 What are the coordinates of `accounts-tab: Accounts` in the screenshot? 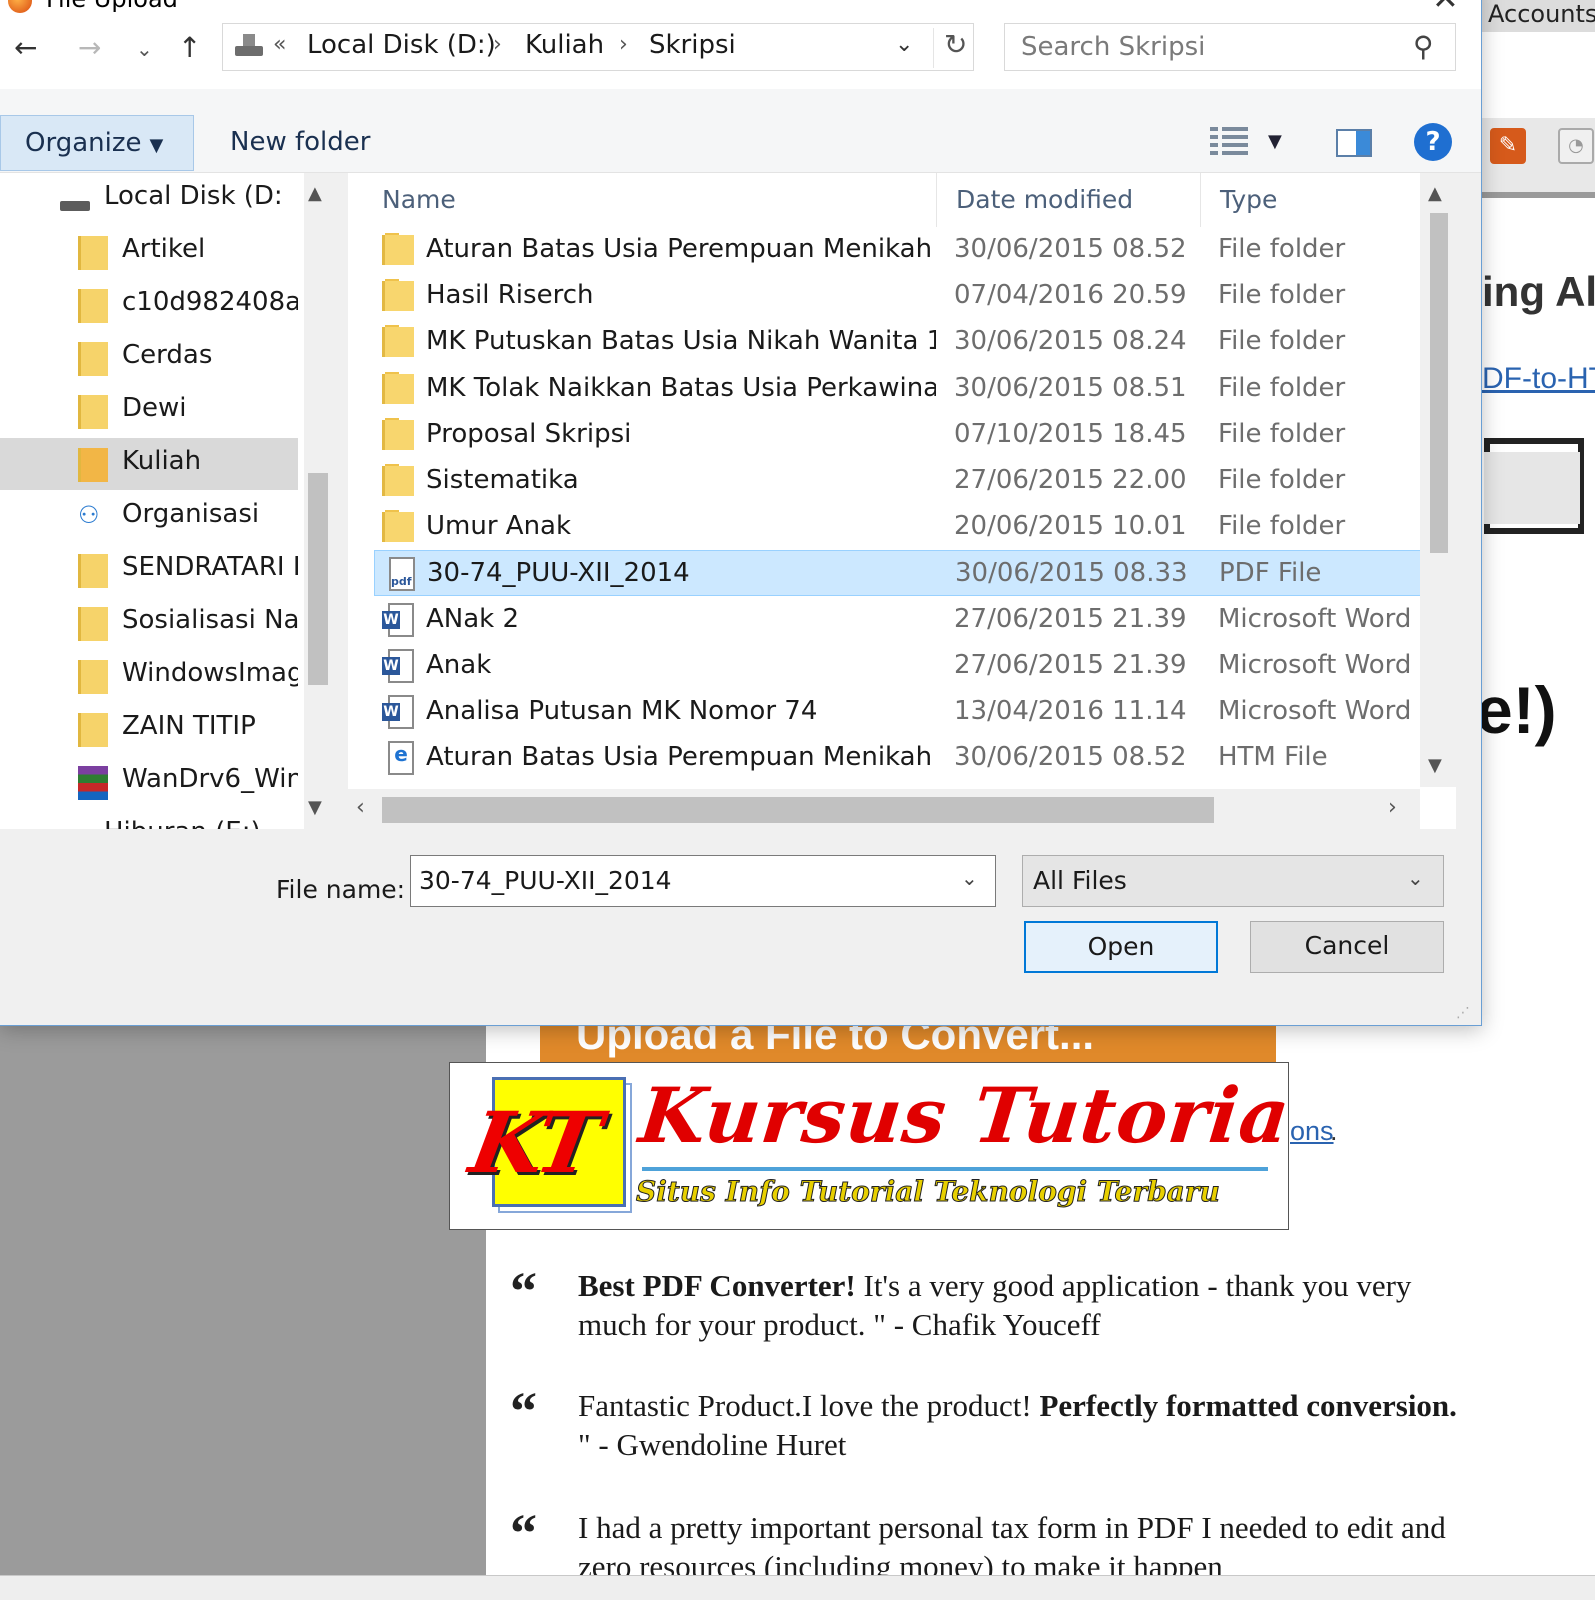 It's located at (1538, 16).